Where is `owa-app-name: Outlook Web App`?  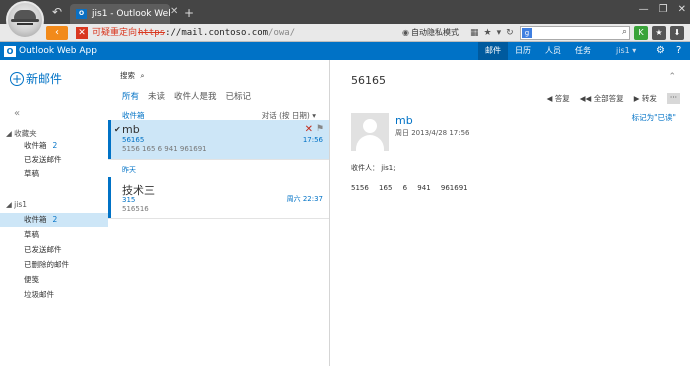
owa-app-name: Outlook Web App is located at coordinates (58, 51).